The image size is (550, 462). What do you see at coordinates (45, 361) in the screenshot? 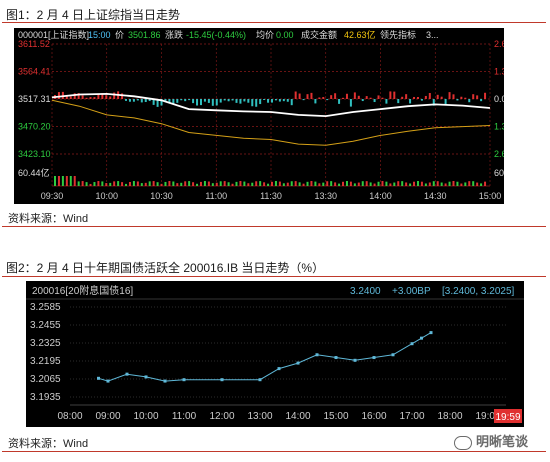
I see `y-tick: 3.2195` at bounding box center [45, 361].